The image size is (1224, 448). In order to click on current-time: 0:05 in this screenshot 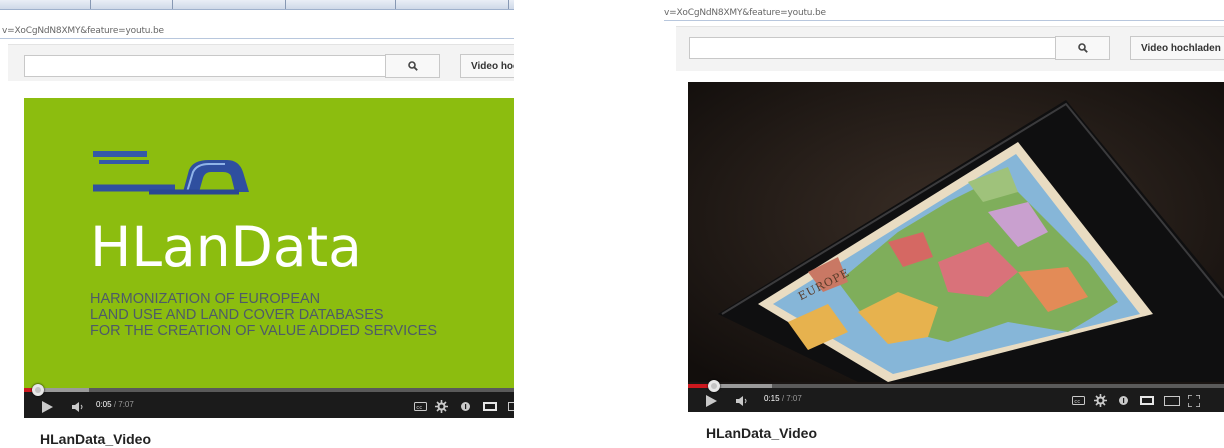, I will do `click(104, 404)`.